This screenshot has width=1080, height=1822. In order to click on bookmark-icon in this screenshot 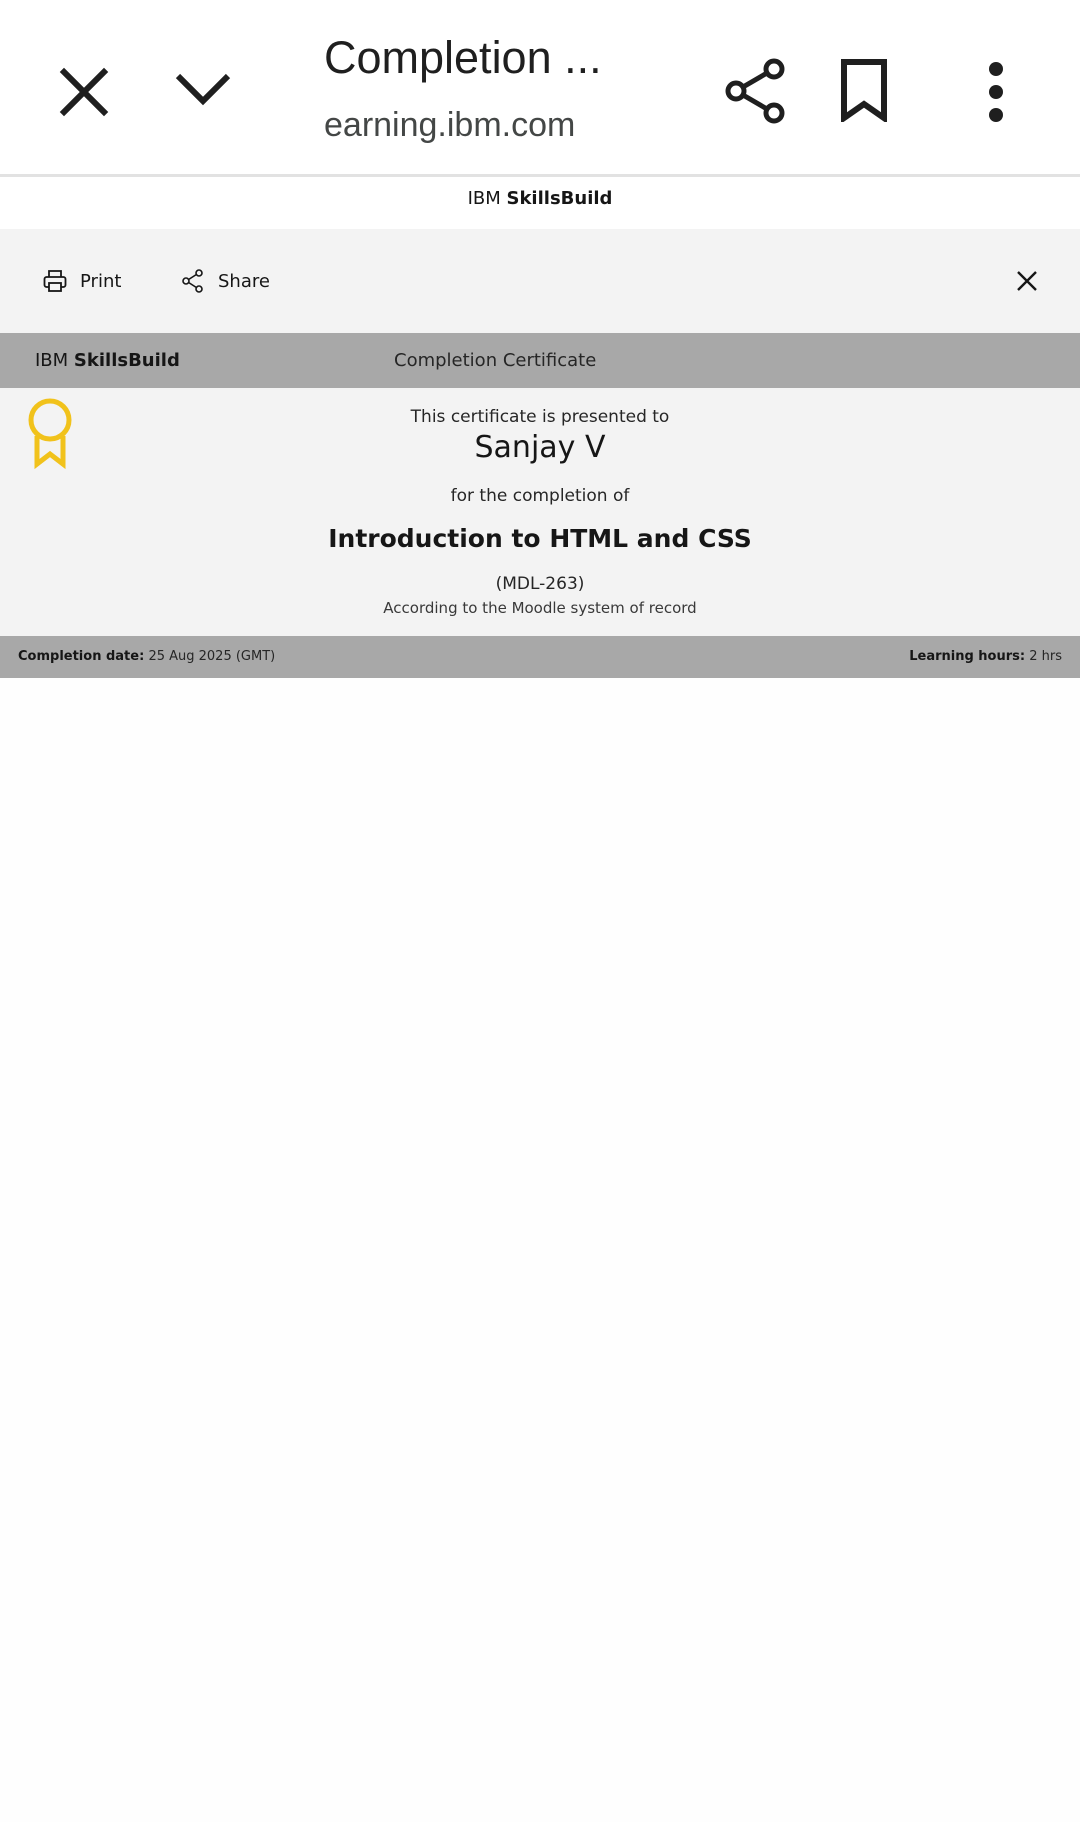, I will do `click(864, 90)`.